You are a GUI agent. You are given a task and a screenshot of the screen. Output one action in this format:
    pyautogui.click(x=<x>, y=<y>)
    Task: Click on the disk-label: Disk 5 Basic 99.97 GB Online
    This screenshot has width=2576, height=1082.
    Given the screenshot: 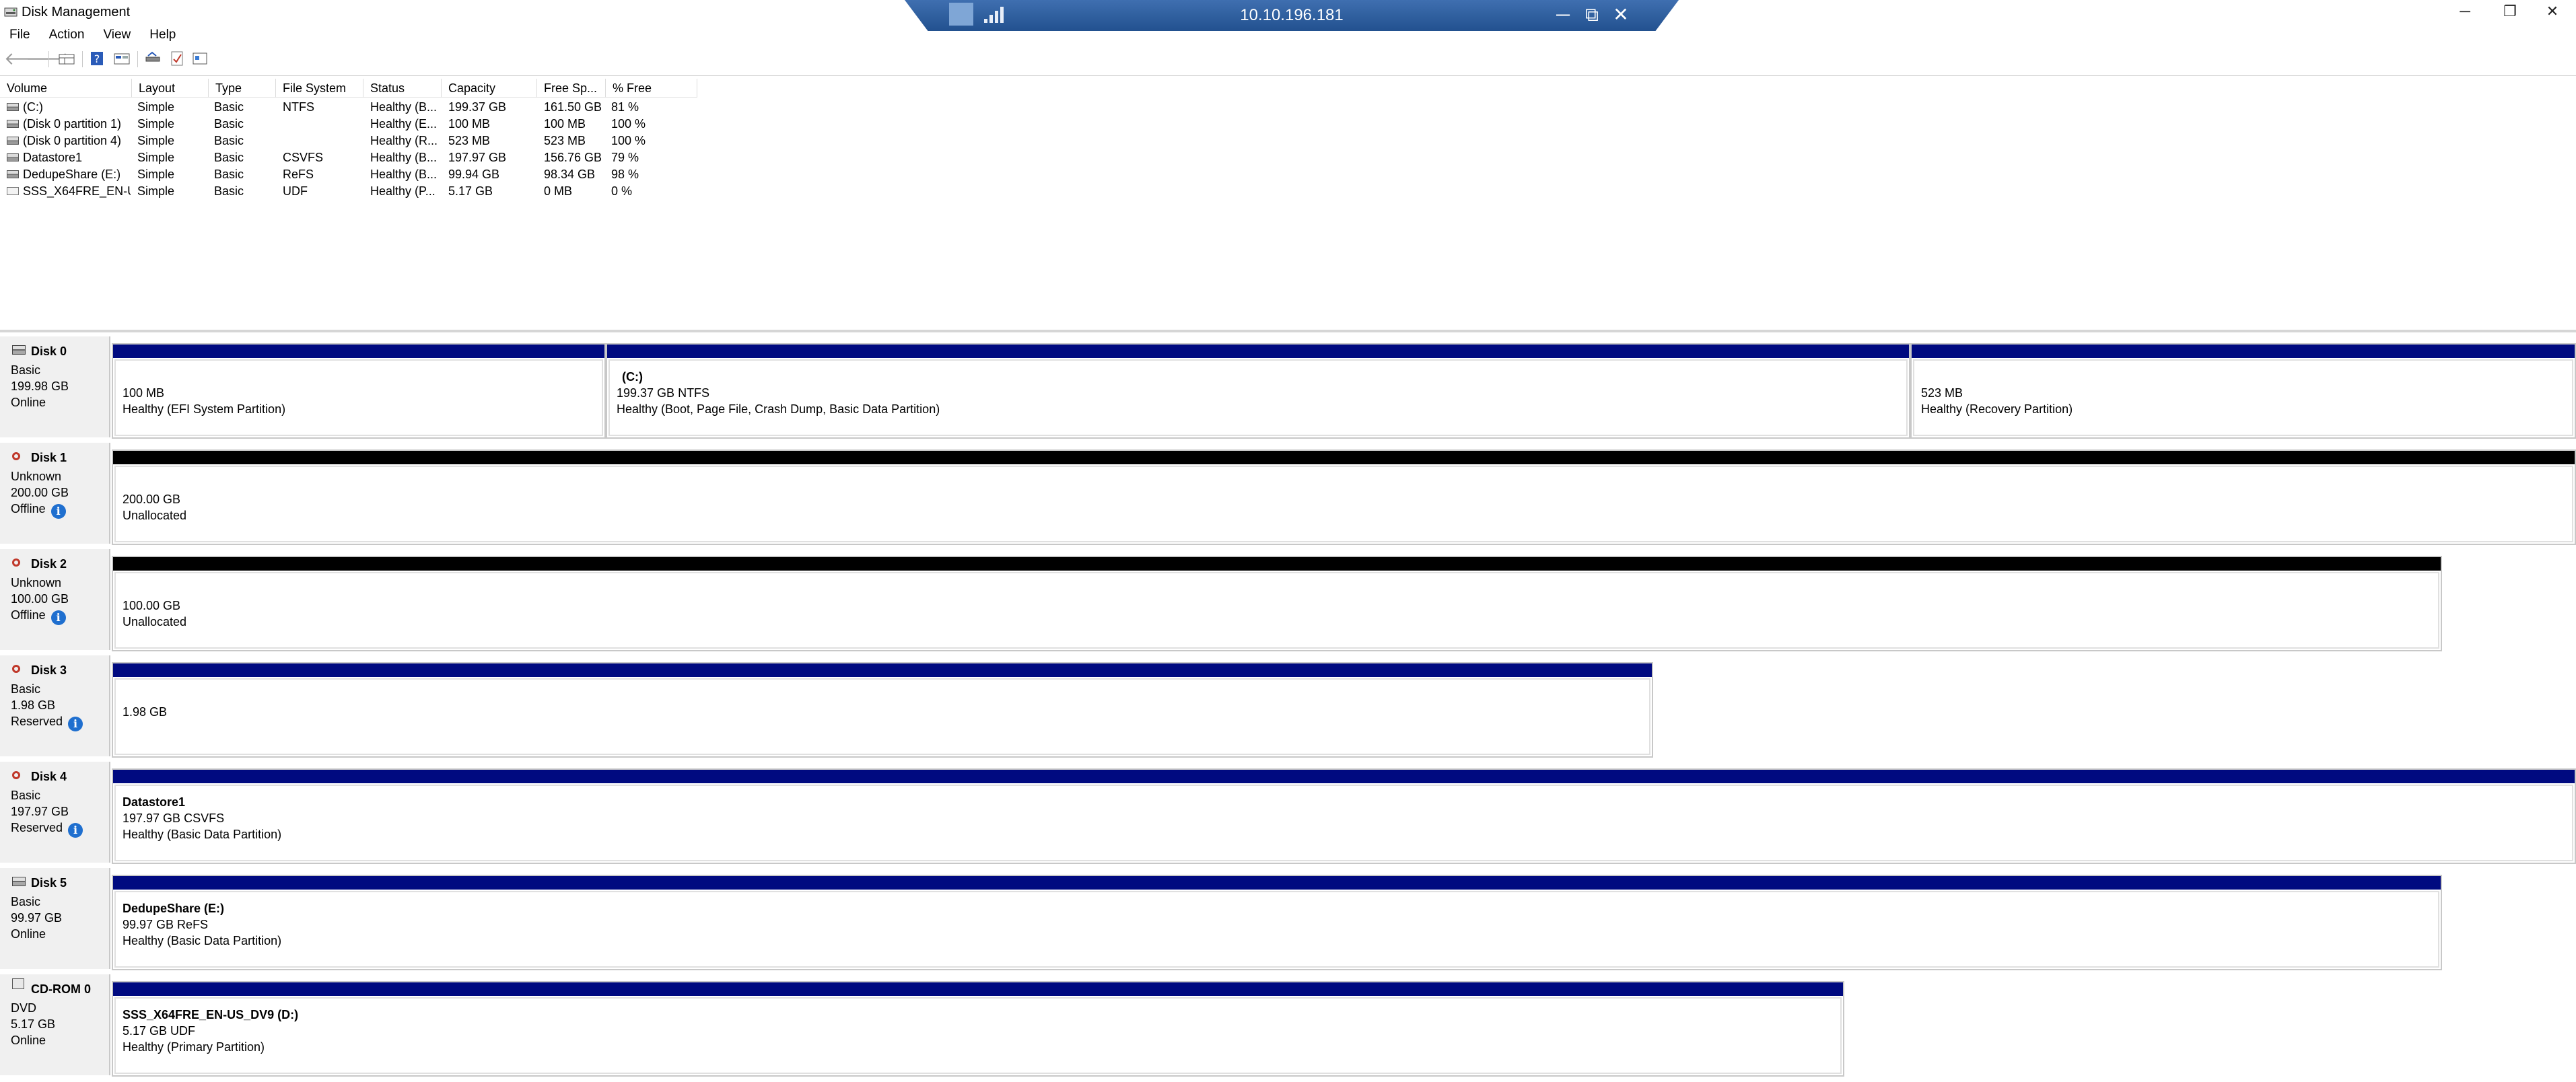 What is the action you would take?
    pyautogui.click(x=55, y=918)
    